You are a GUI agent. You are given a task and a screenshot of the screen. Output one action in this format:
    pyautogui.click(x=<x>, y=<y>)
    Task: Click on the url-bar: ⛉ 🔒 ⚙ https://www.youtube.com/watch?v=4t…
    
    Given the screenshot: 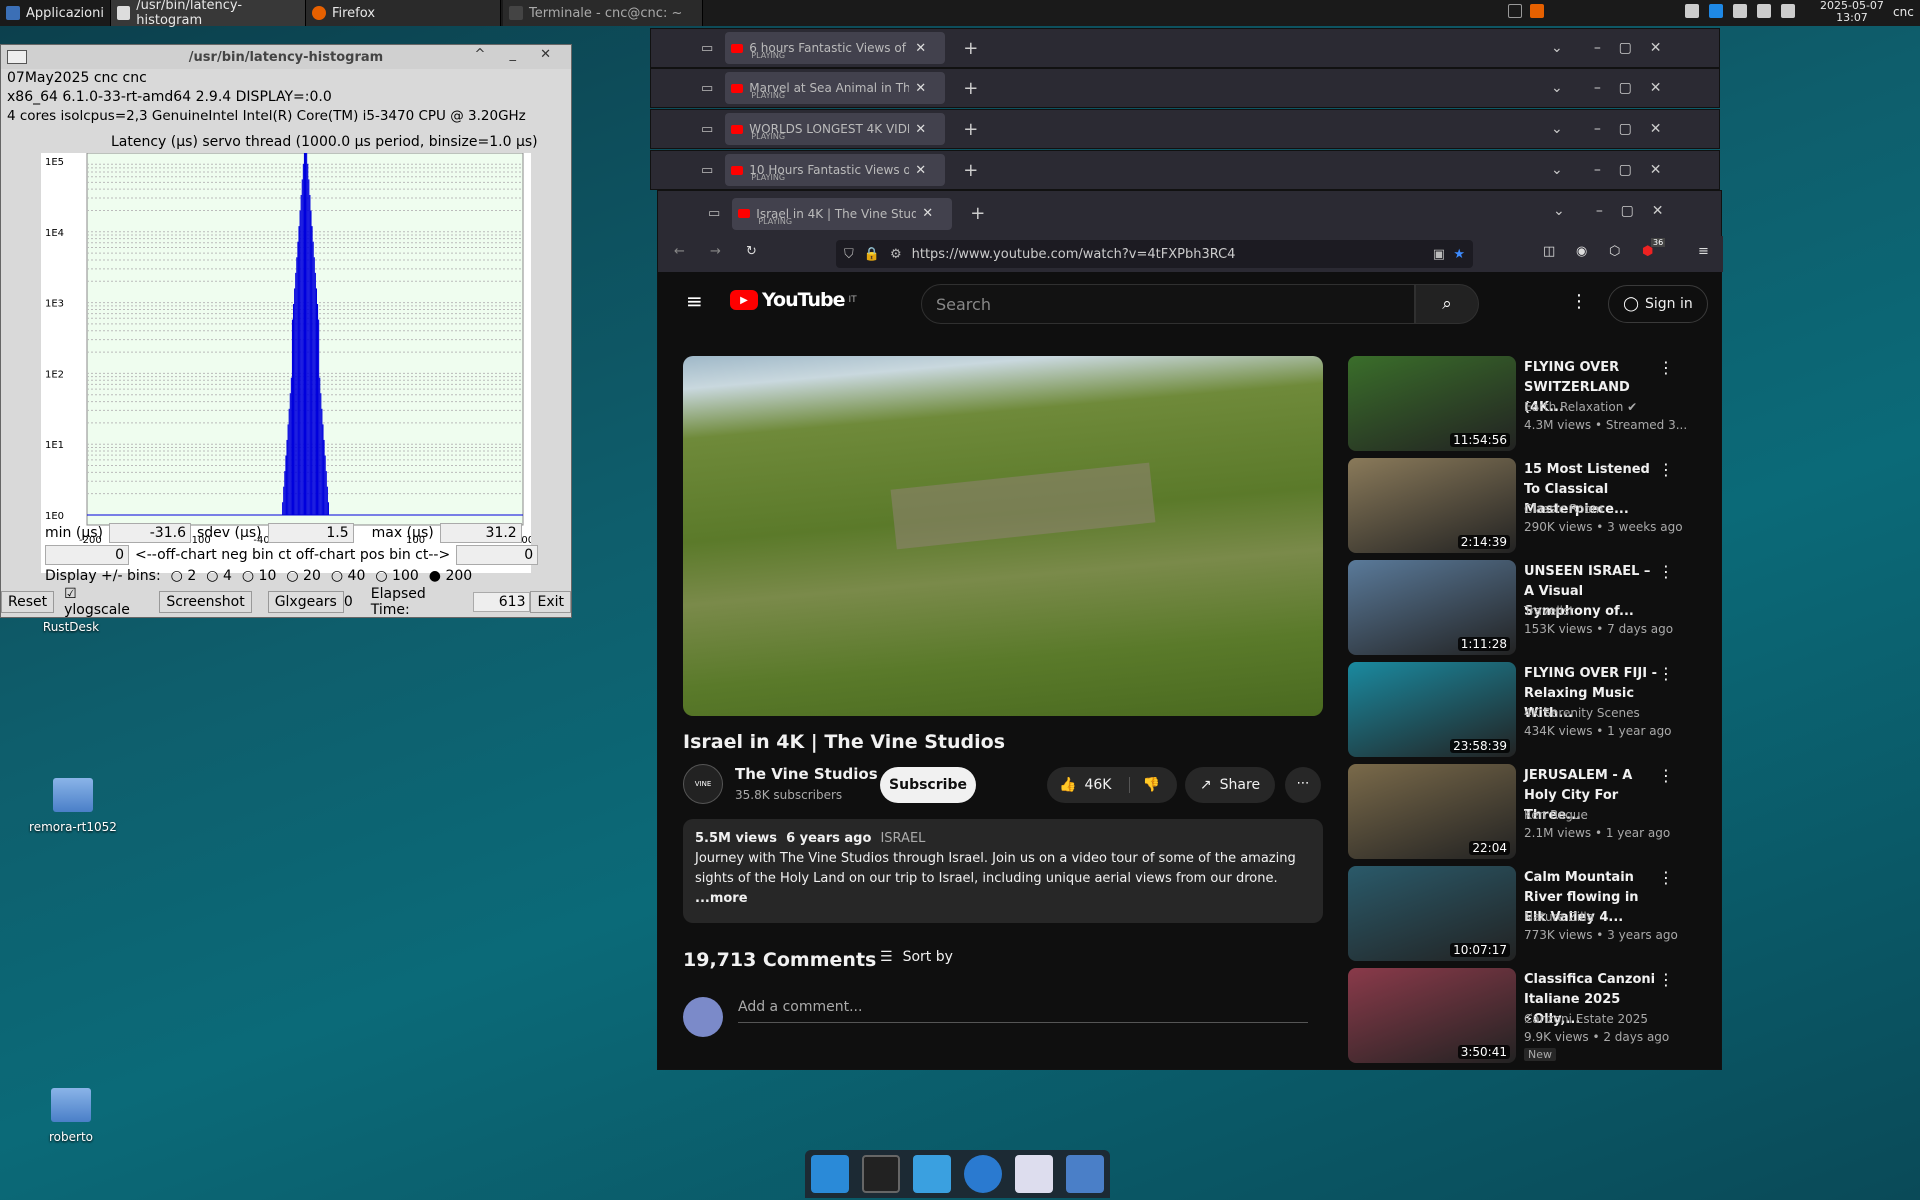 What is the action you would take?
    pyautogui.click(x=1154, y=254)
    